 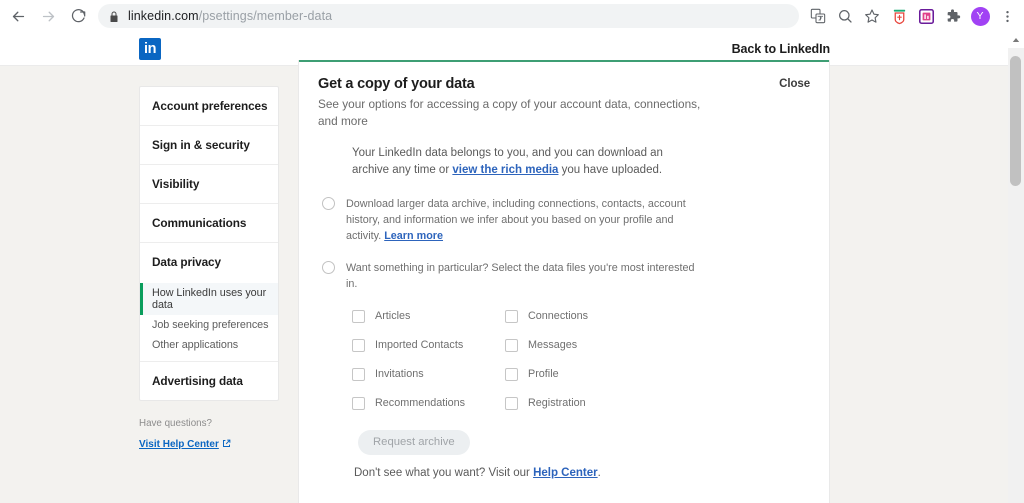 I want to click on radio-button-specific-files, so click(x=328, y=268).